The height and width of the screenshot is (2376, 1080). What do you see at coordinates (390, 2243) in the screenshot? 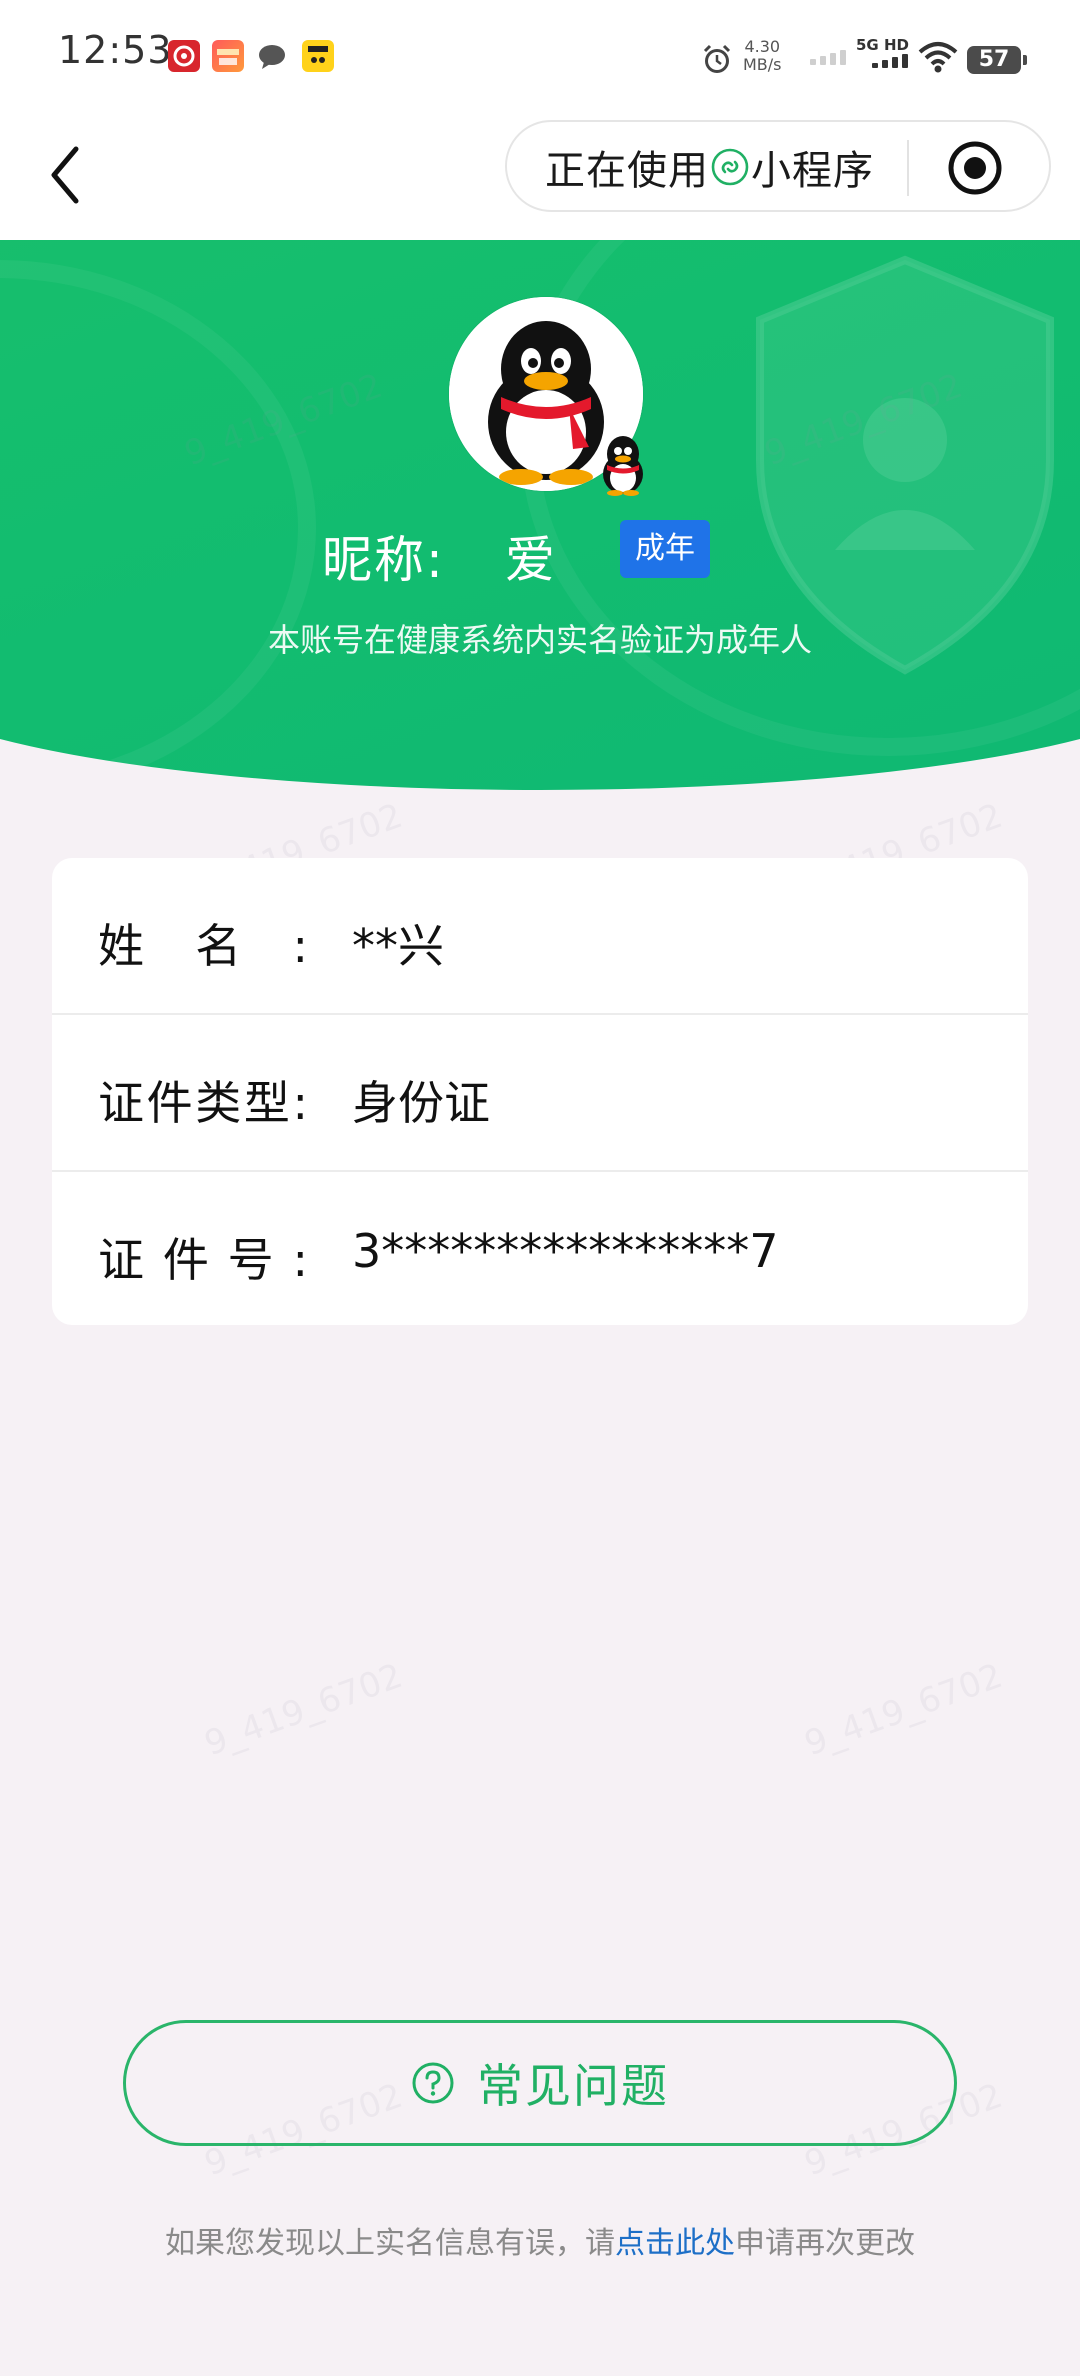
I see `footer-text-before: 如果您发现以上实名信息有误，请` at bounding box center [390, 2243].